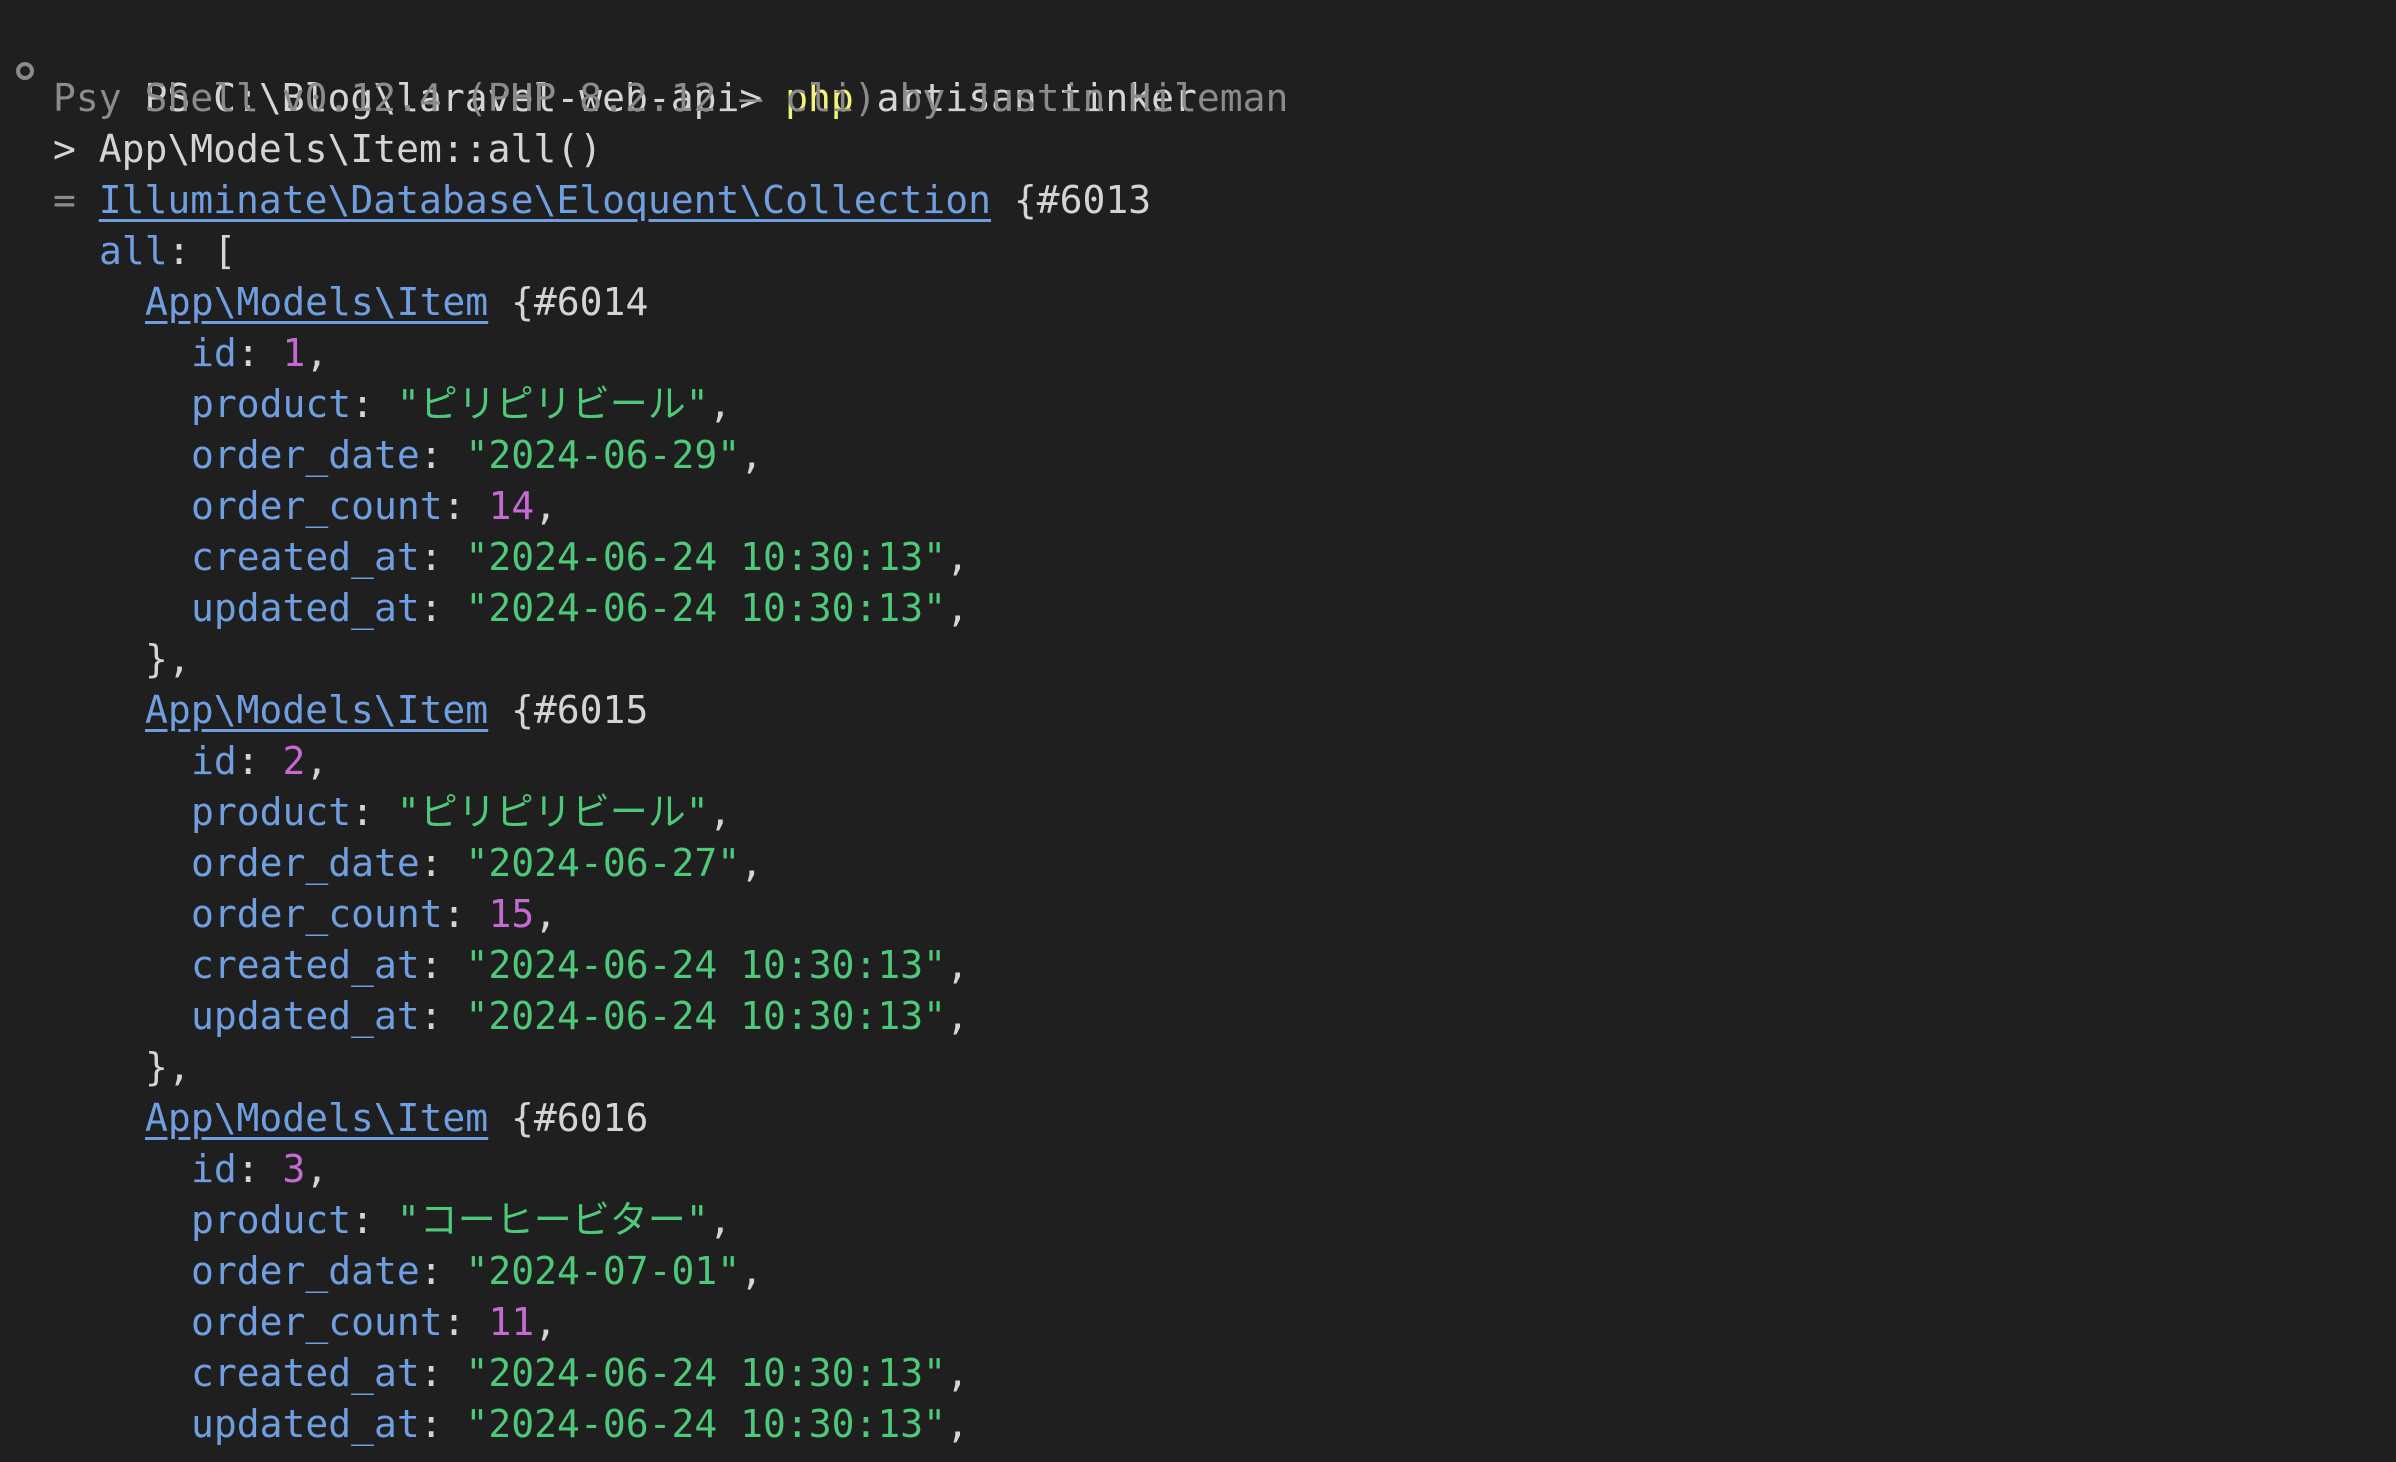 The width and height of the screenshot is (2396, 1462). What do you see at coordinates (1198, 506) in the screenshot?
I see `field-order-count: order_count: 14,` at bounding box center [1198, 506].